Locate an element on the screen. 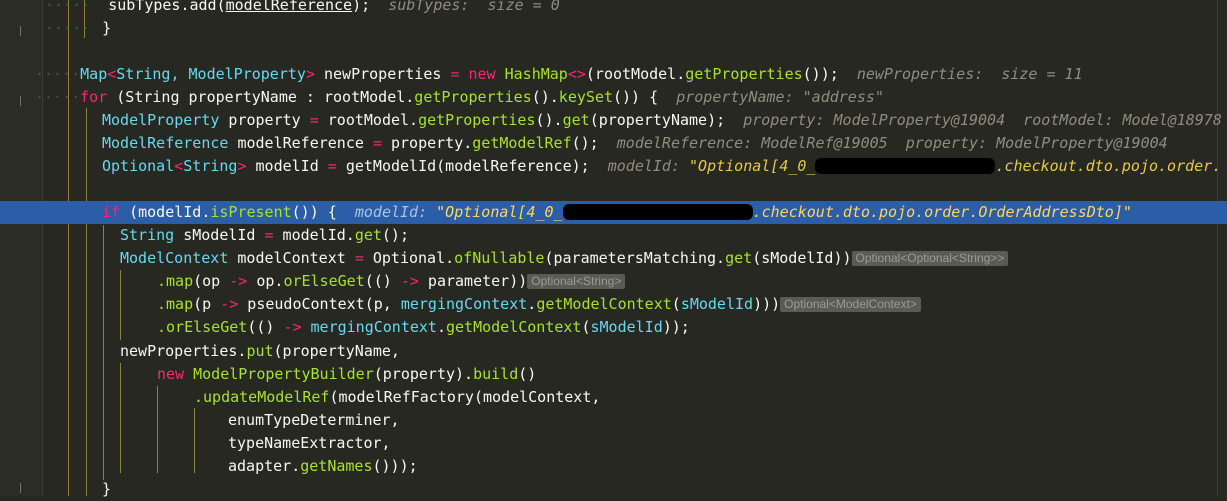  code-keyword: if is located at coordinates (111, 212).